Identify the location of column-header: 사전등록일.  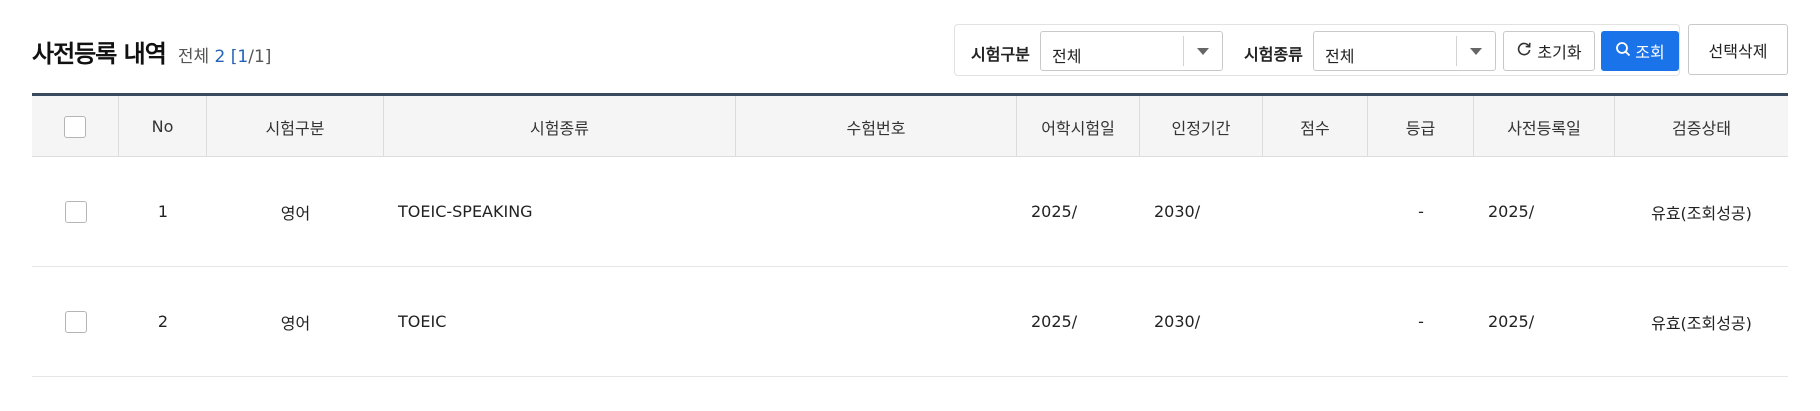
(1544, 126).